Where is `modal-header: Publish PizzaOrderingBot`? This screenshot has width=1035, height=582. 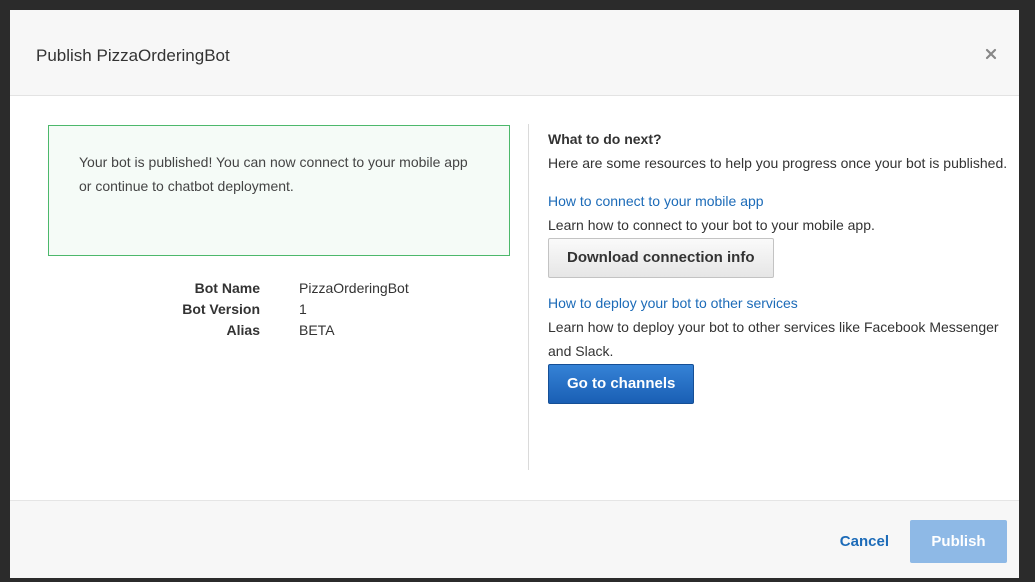
modal-header: Publish PizzaOrderingBot is located at coordinates (514, 53).